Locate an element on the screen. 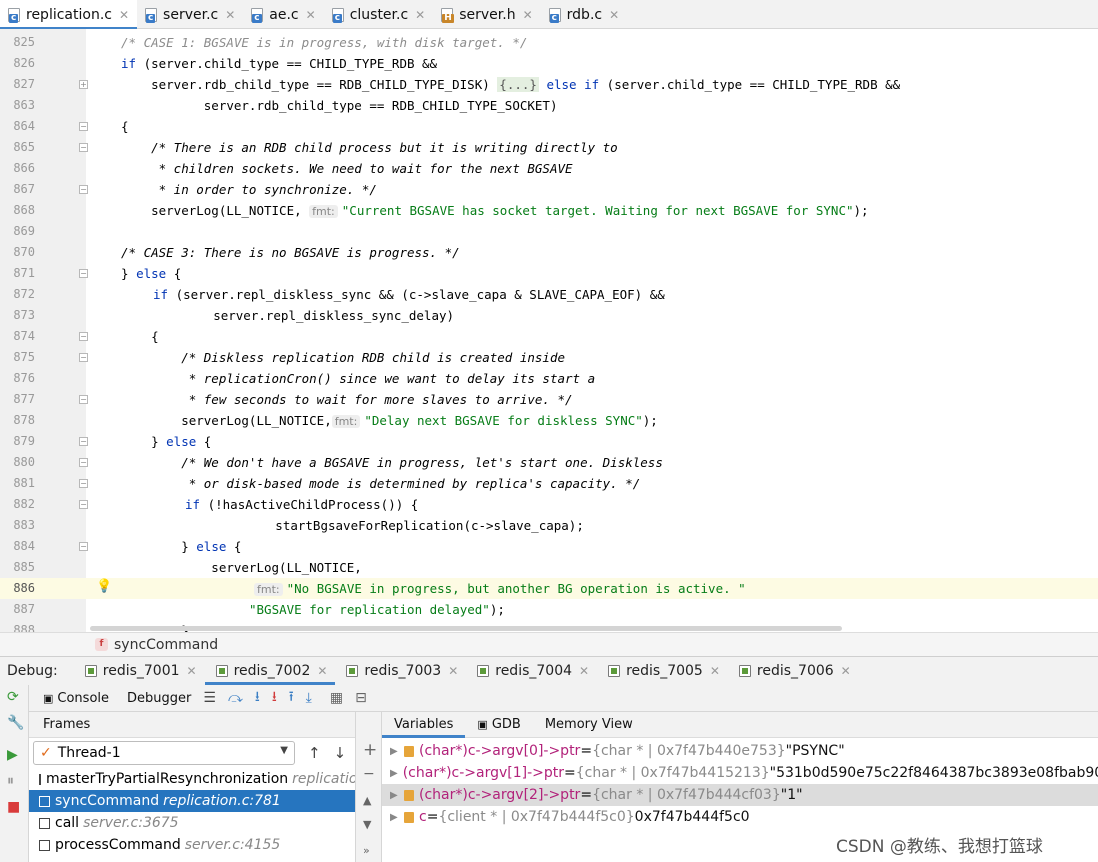 The width and height of the screenshot is (1098, 862). debug-tab-redis-7006: redis_7006 ✕ is located at coordinates (793, 671).